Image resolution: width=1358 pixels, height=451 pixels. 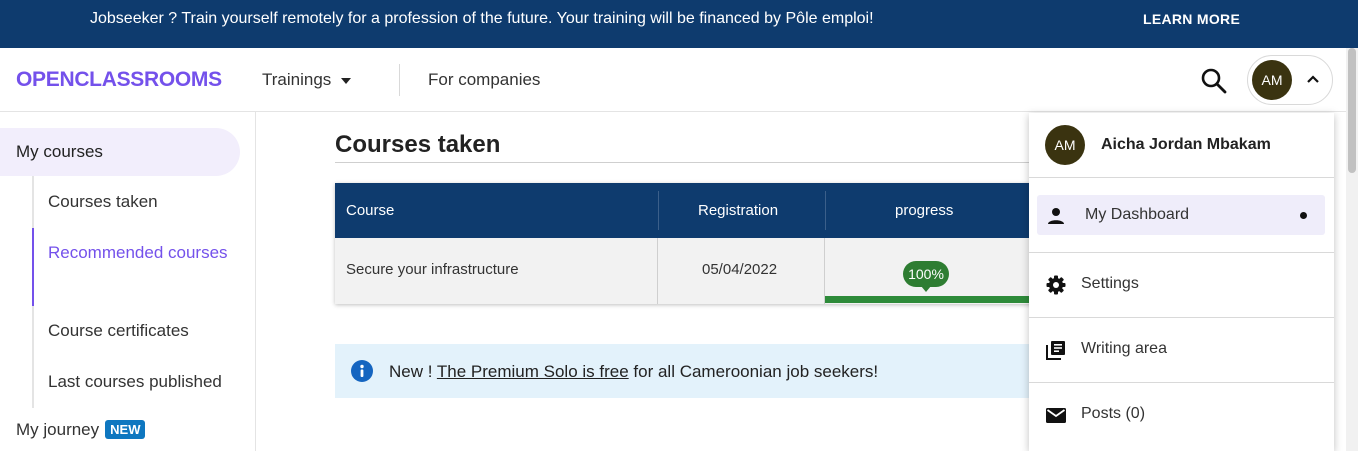 What do you see at coordinates (119, 80) in the screenshot?
I see `openclassrooms-logo: OPENCLASSROOMS` at bounding box center [119, 80].